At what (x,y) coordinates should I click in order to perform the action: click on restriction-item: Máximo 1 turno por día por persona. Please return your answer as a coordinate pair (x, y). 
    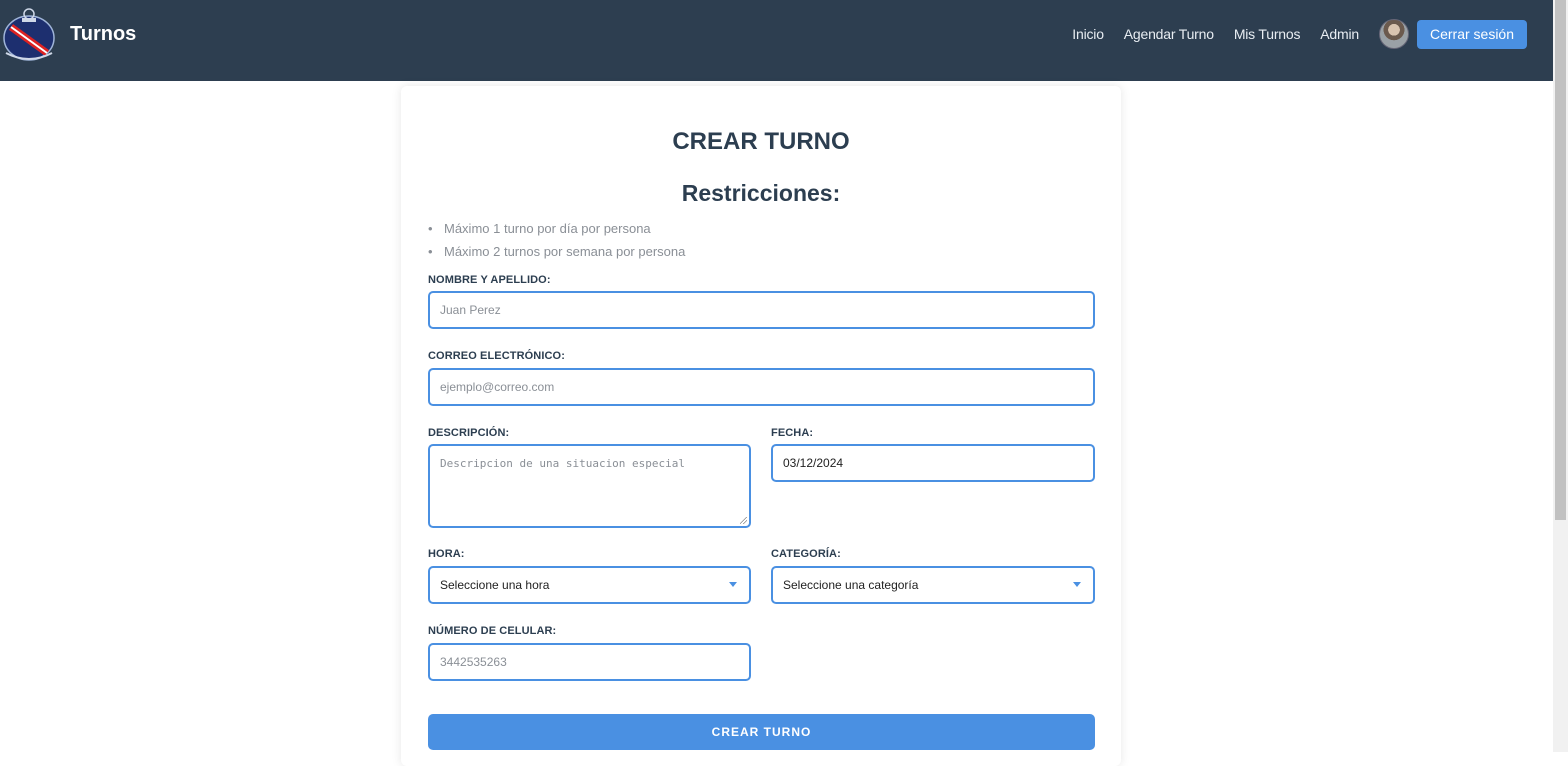
    Looking at the image, I should click on (556, 231).